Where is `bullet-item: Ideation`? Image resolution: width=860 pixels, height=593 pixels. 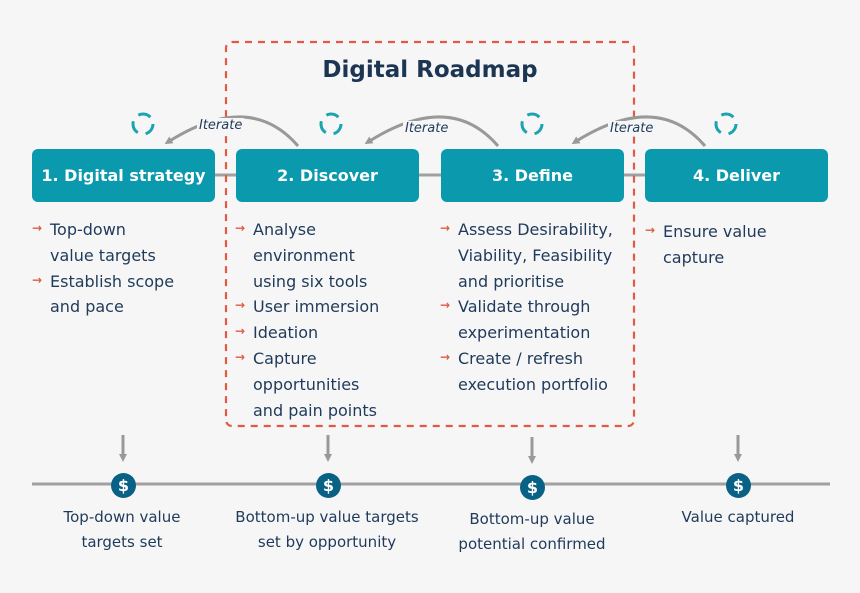 bullet-item: Ideation is located at coordinates (307, 332).